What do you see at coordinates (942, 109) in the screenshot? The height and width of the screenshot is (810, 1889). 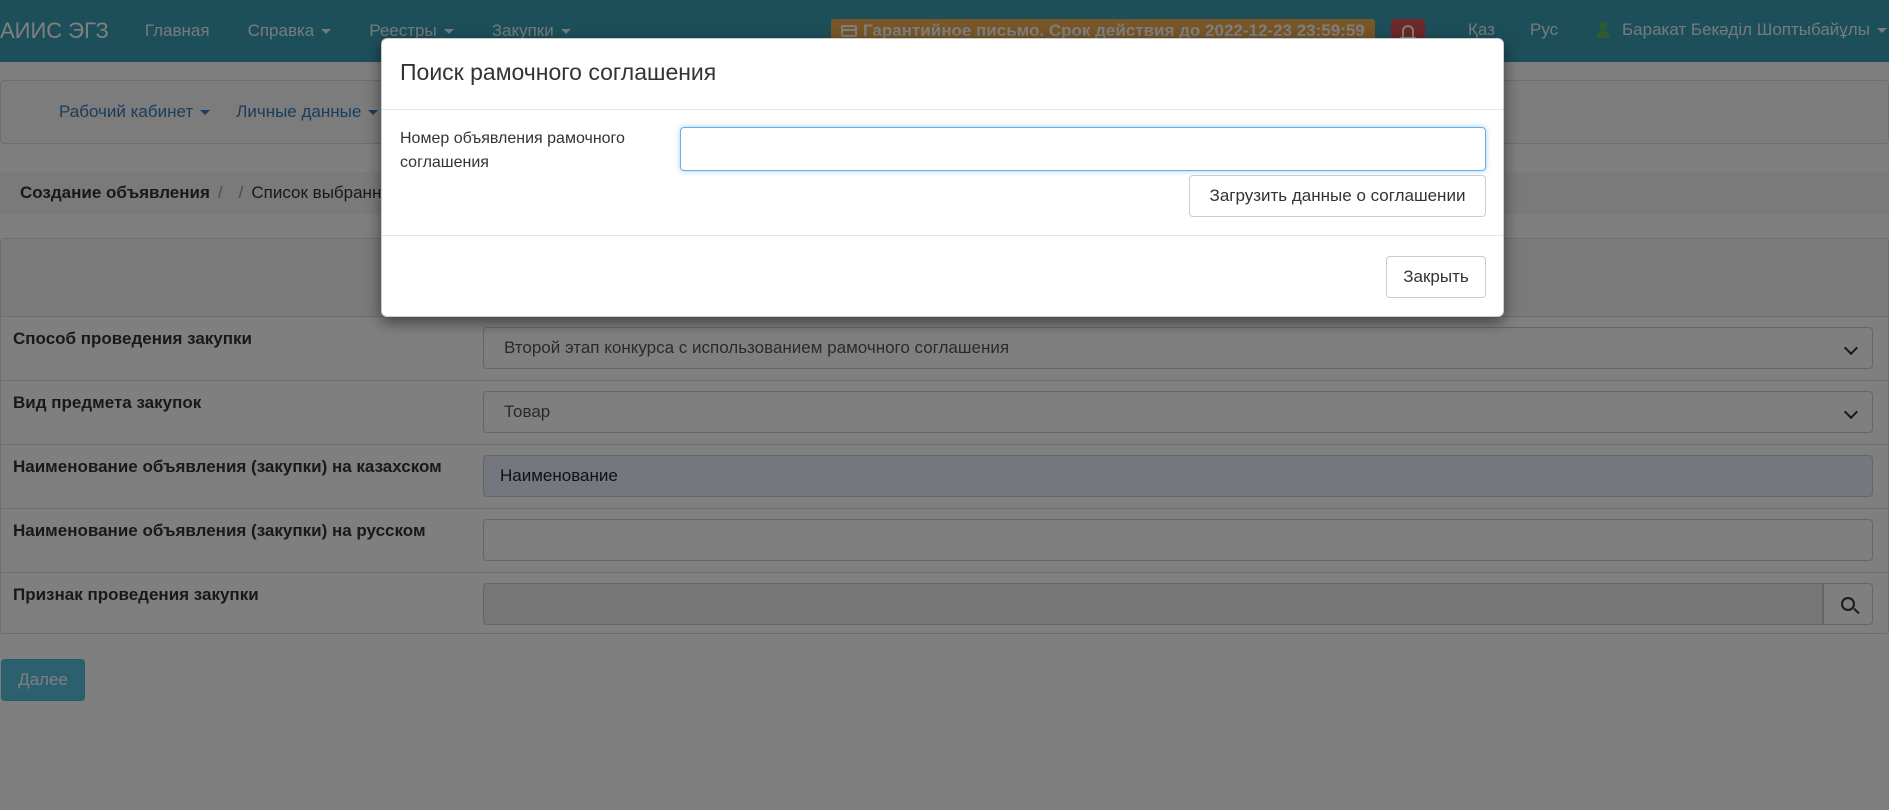 I see `modal-header-divider` at bounding box center [942, 109].